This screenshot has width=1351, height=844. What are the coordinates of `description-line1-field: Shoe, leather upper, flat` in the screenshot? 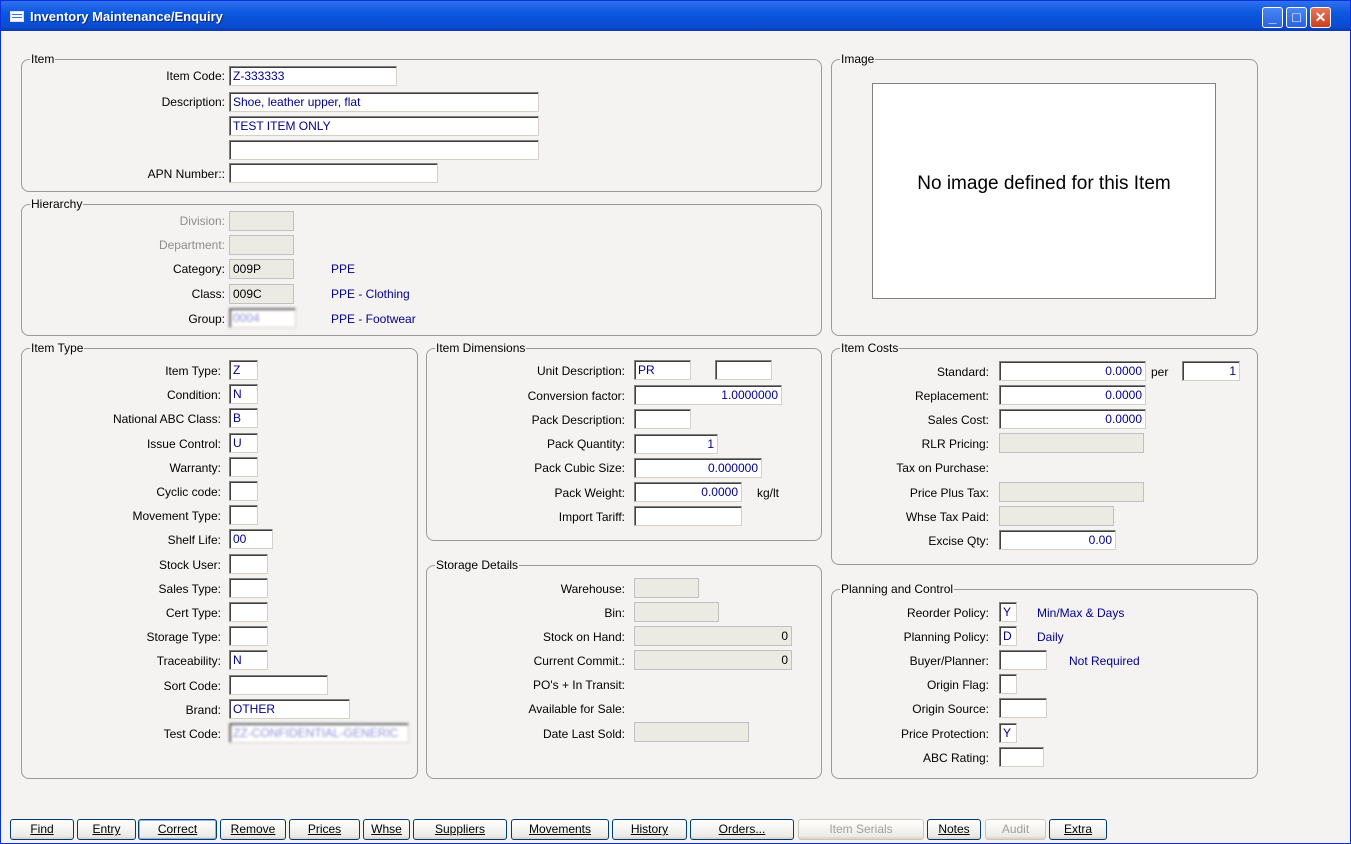 It's located at (384, 102).